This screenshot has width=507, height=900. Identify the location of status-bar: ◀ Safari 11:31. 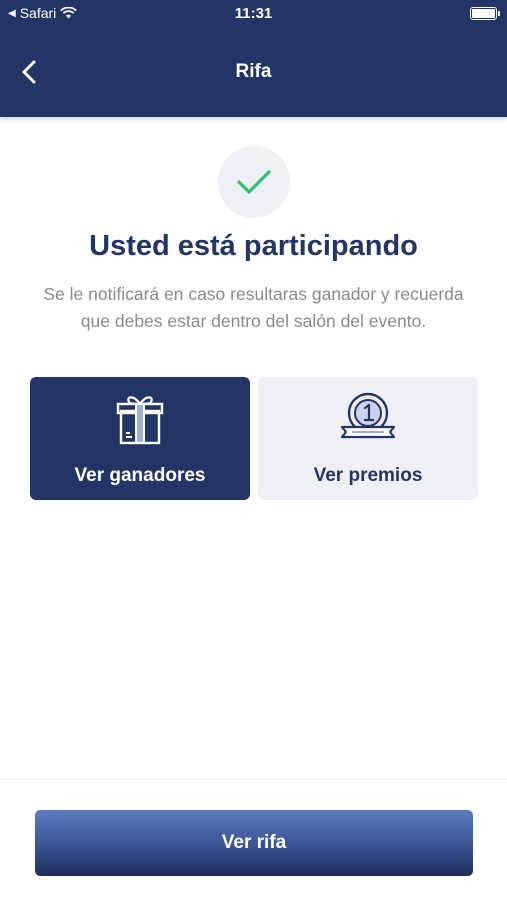
(253, 15).